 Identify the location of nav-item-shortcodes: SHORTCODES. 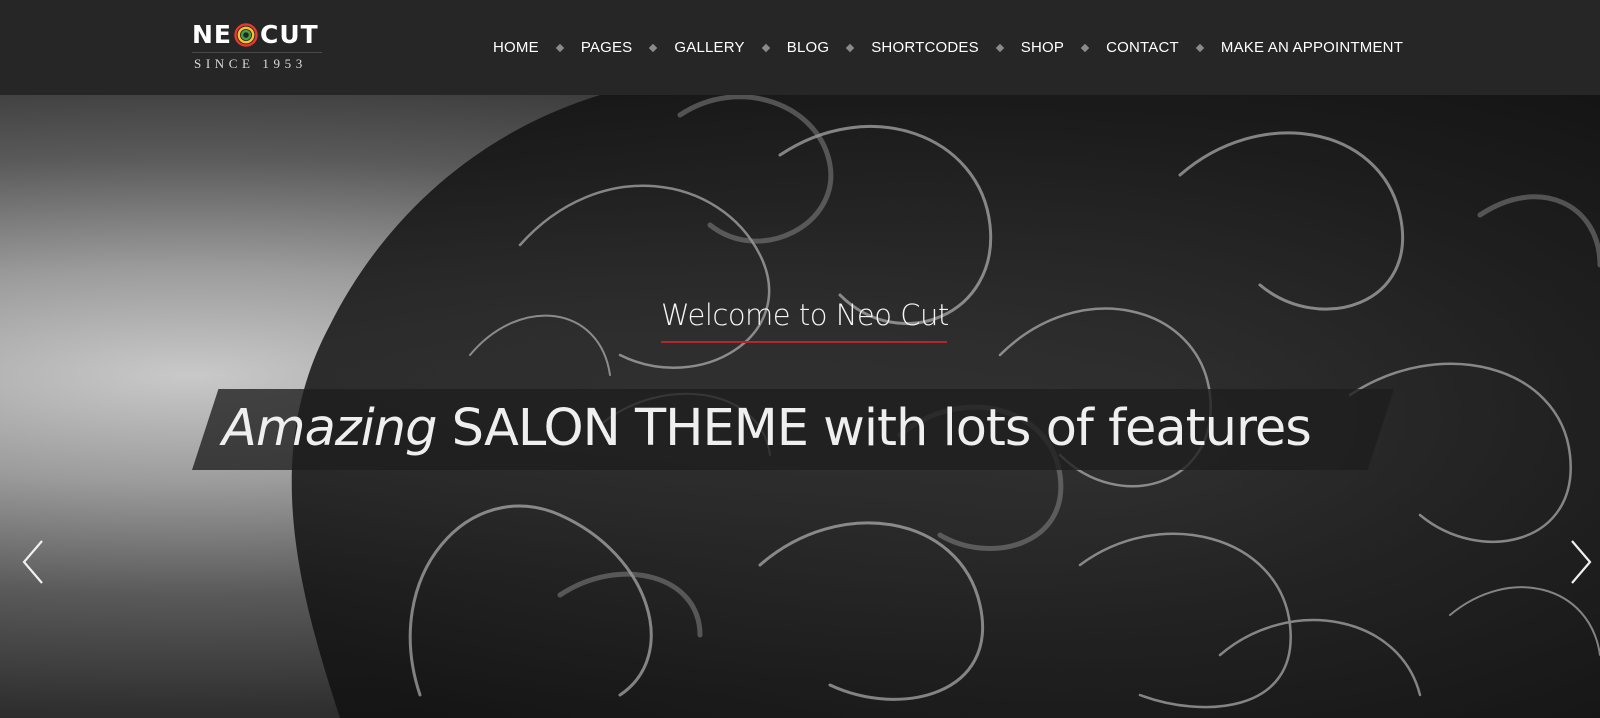
(925, 47).